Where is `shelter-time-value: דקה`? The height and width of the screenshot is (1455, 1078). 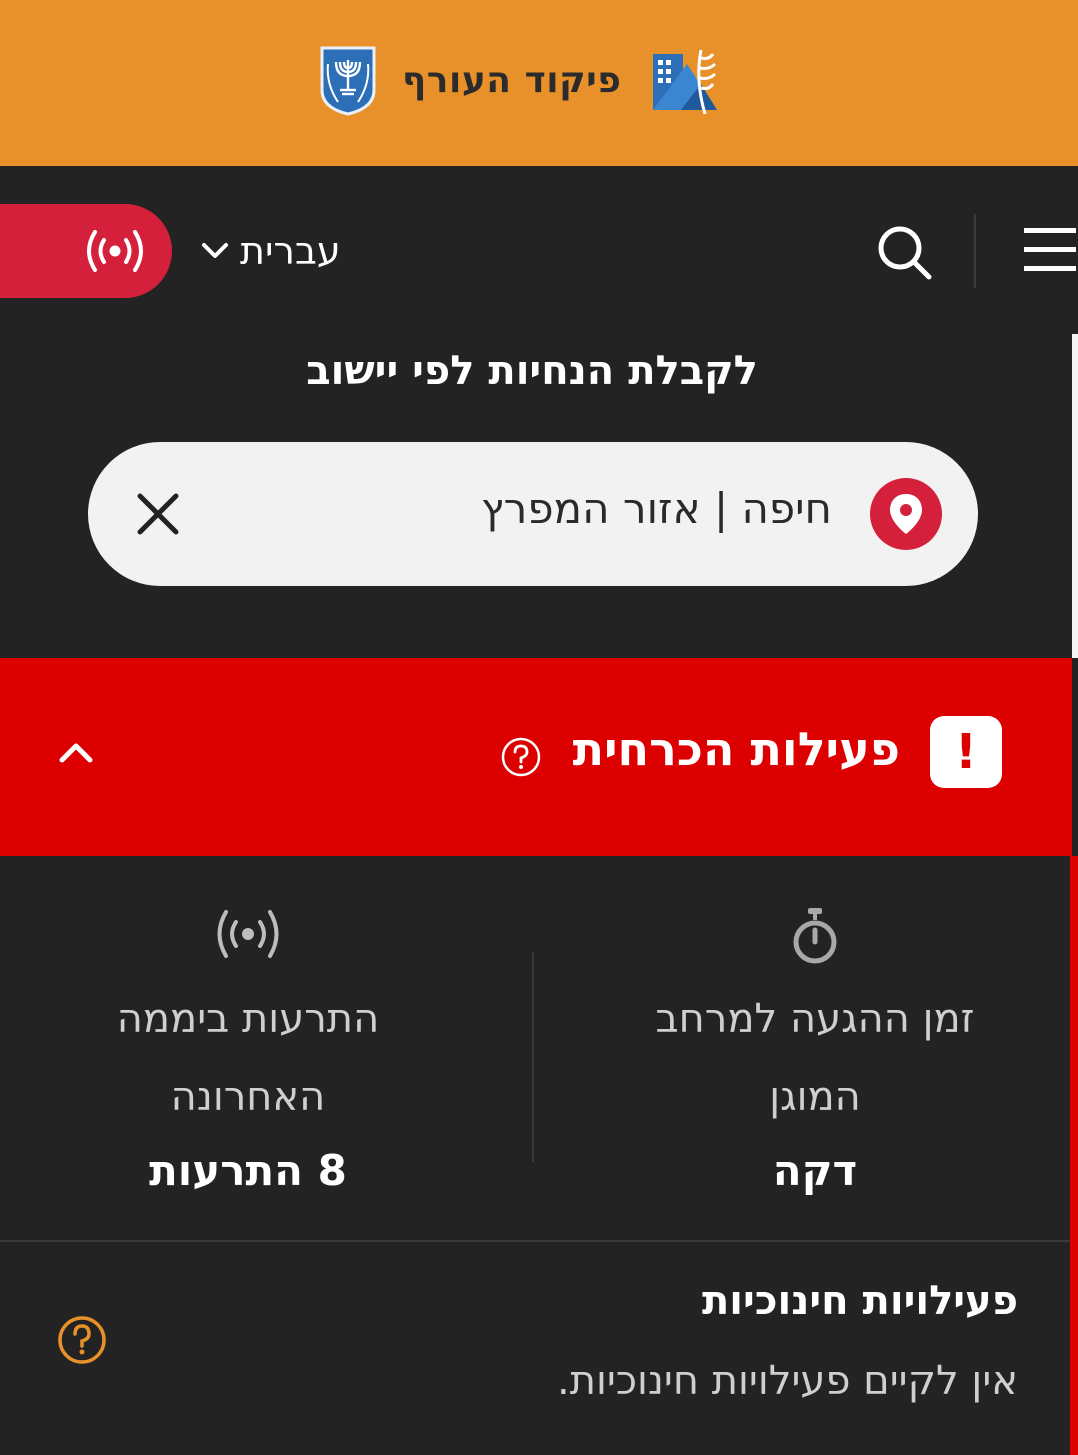 shelter-time-value: דקה is located at coordinates (815, 1170).